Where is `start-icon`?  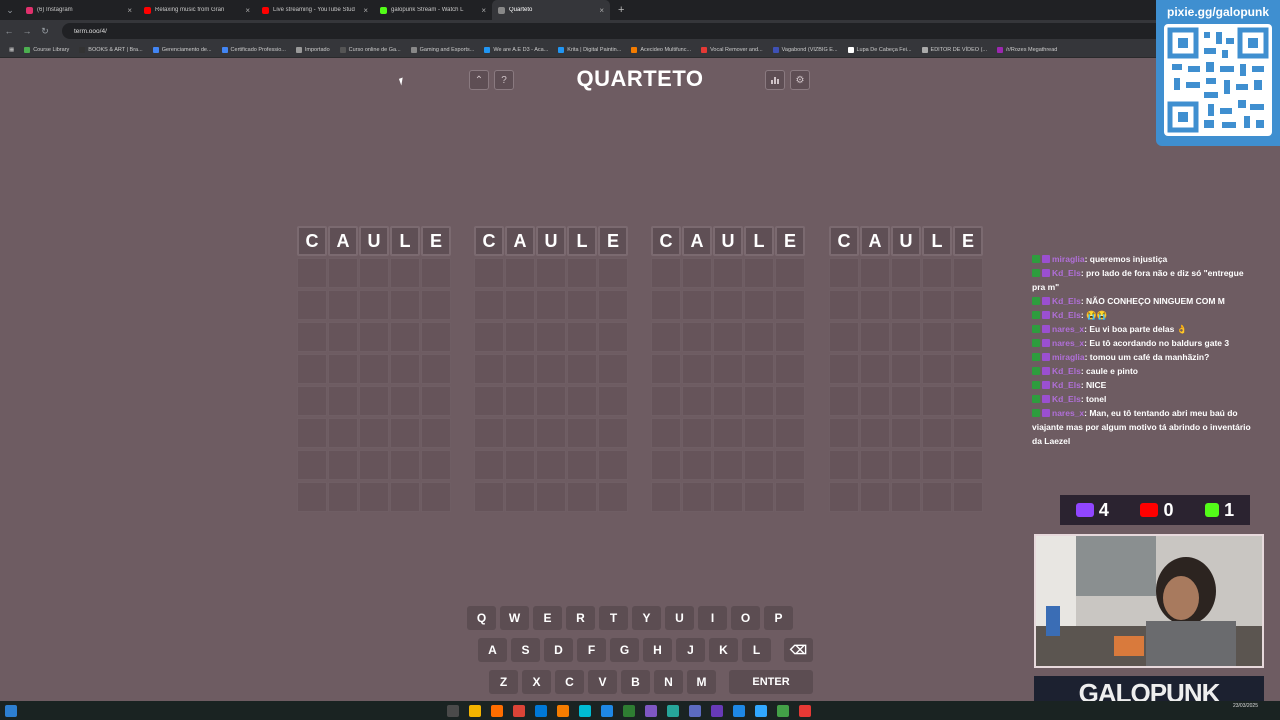
start-icon is located at coordinates (11, 710).